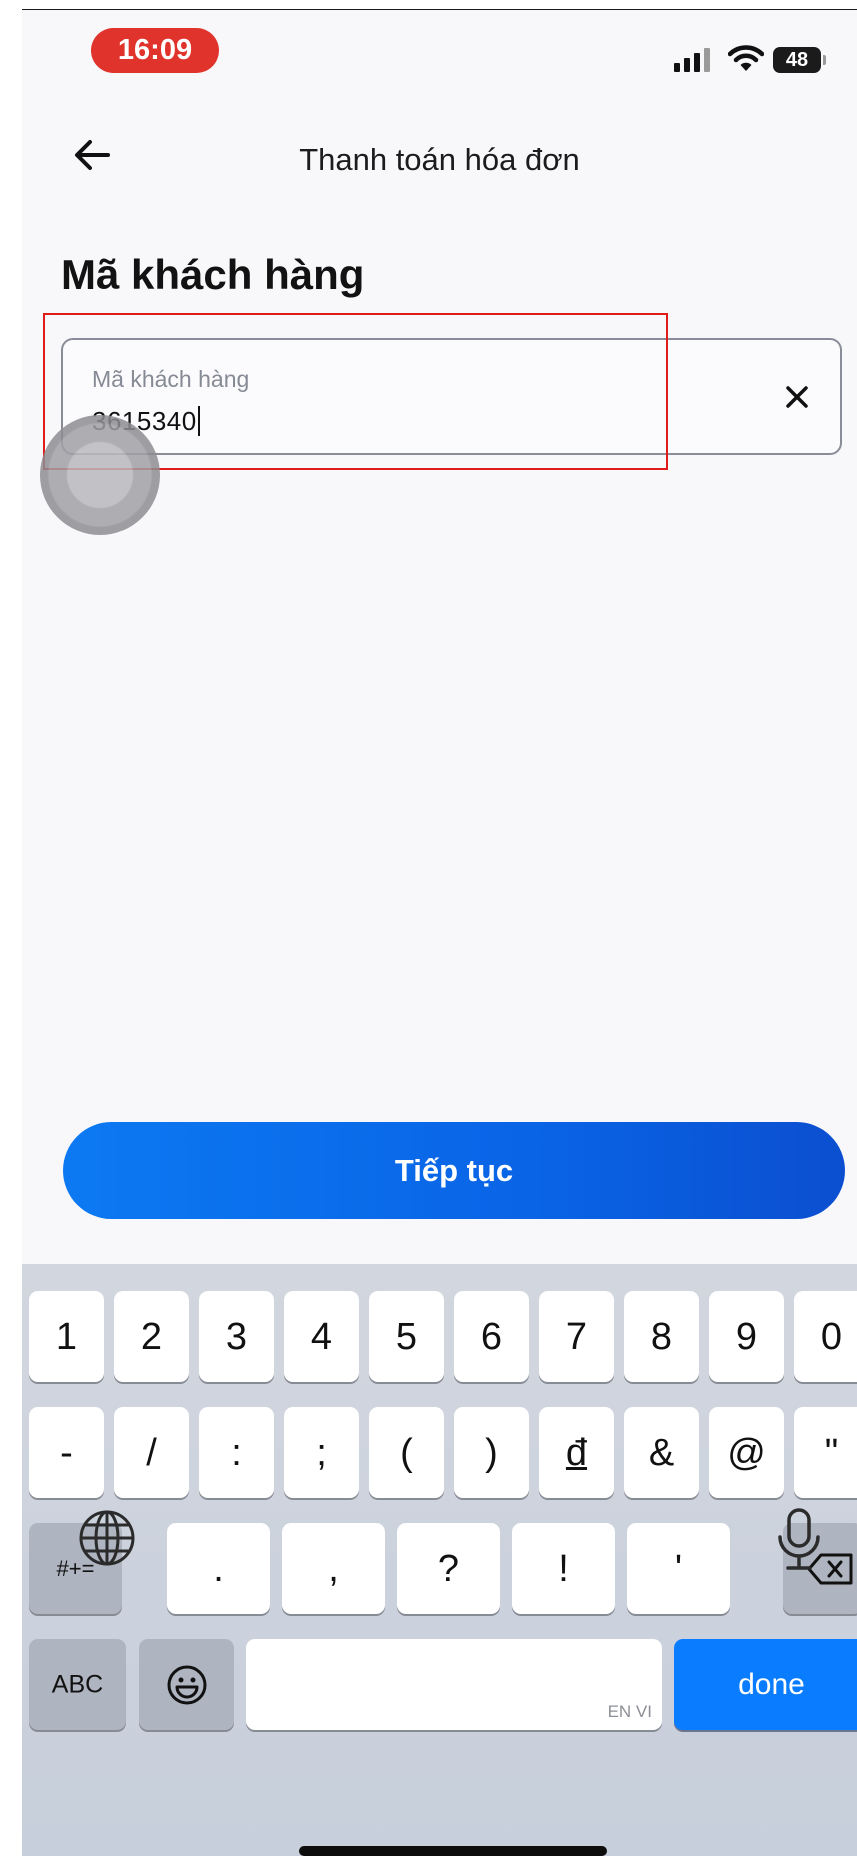  I want to click on key-question: ?, so click(448, 1568).